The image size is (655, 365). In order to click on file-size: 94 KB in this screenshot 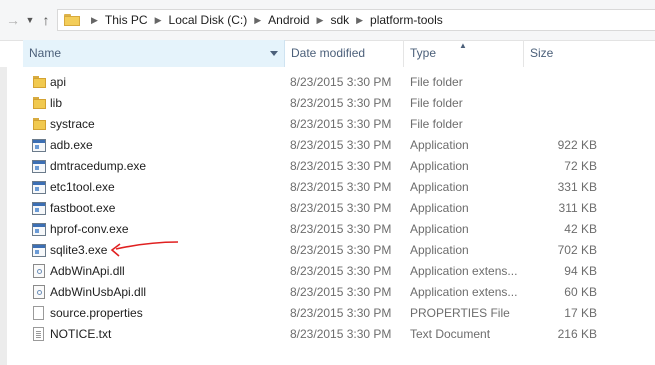, I will do `click(580, 271)`.